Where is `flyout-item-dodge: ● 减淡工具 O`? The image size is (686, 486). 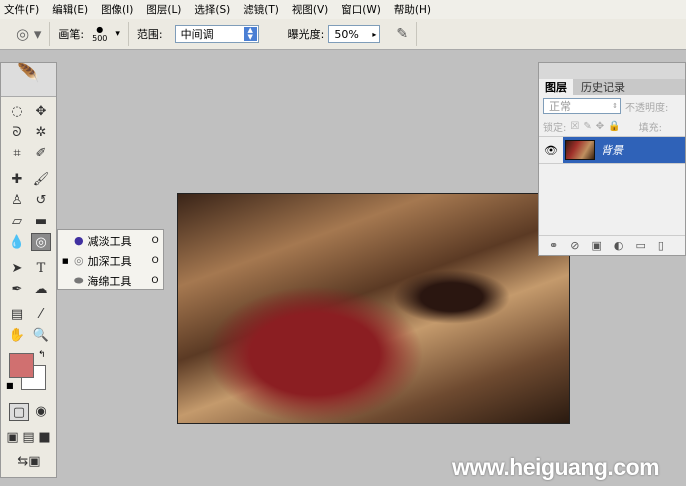
flyout-item-dodge: ● 减淡工具 O is located at coordinates (110, 240).